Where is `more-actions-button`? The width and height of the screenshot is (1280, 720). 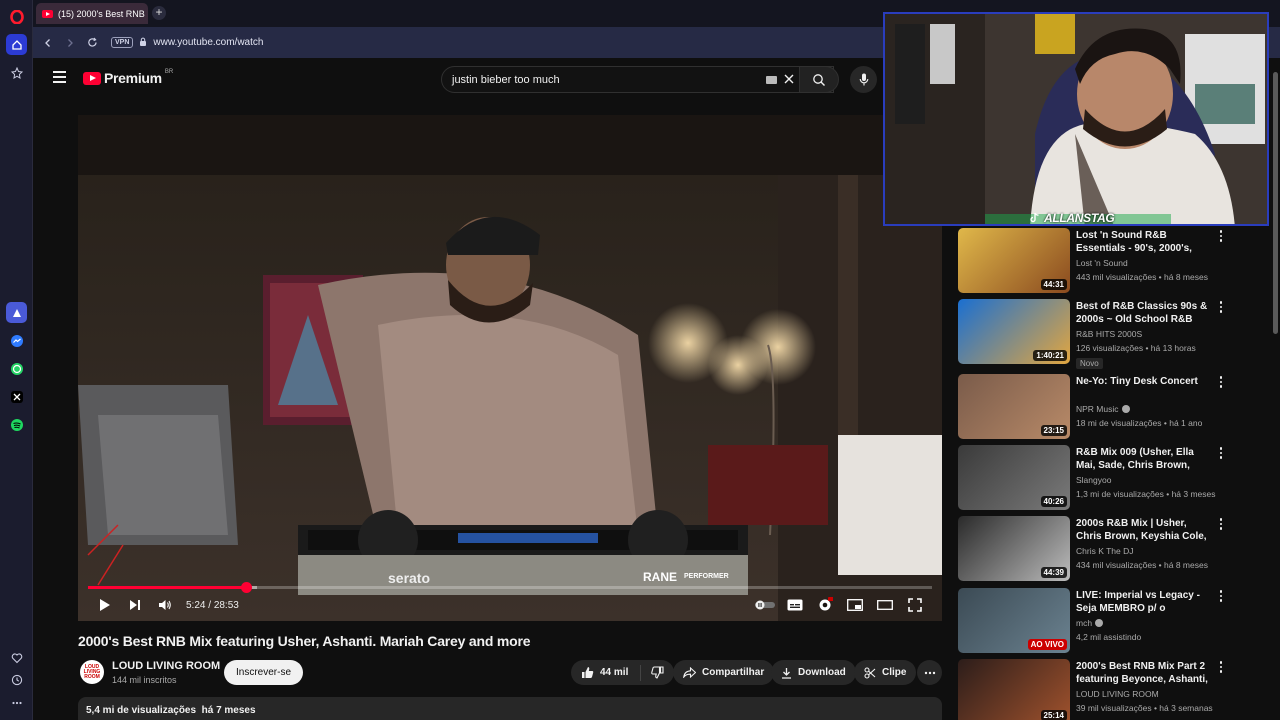
more-actions-button is located at coordinates (929, 672).